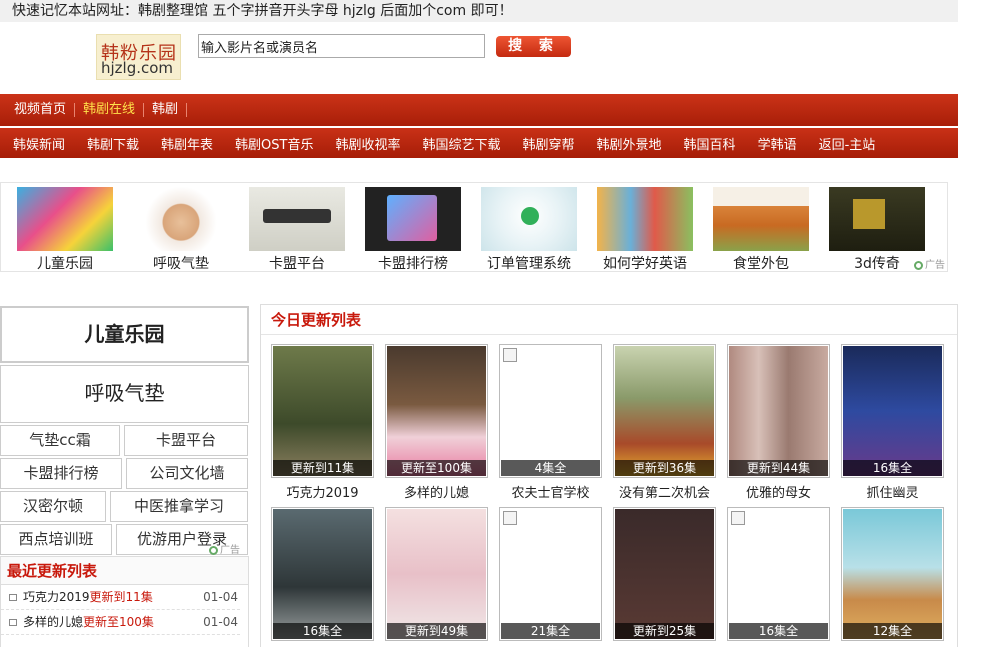  I want to click on site-logo: 韩粉乐园 hjzlg.com, so click(138, 57).